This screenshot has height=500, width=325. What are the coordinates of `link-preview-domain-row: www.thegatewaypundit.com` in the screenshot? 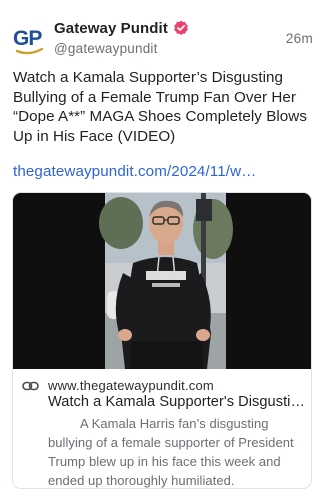 It's located at (118, 385).